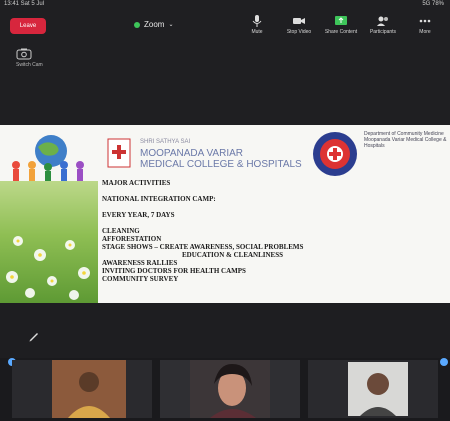 This screenshot has width=450, height=421. I want to click on activity-line: AFFORESTATION, so click(132, 239).